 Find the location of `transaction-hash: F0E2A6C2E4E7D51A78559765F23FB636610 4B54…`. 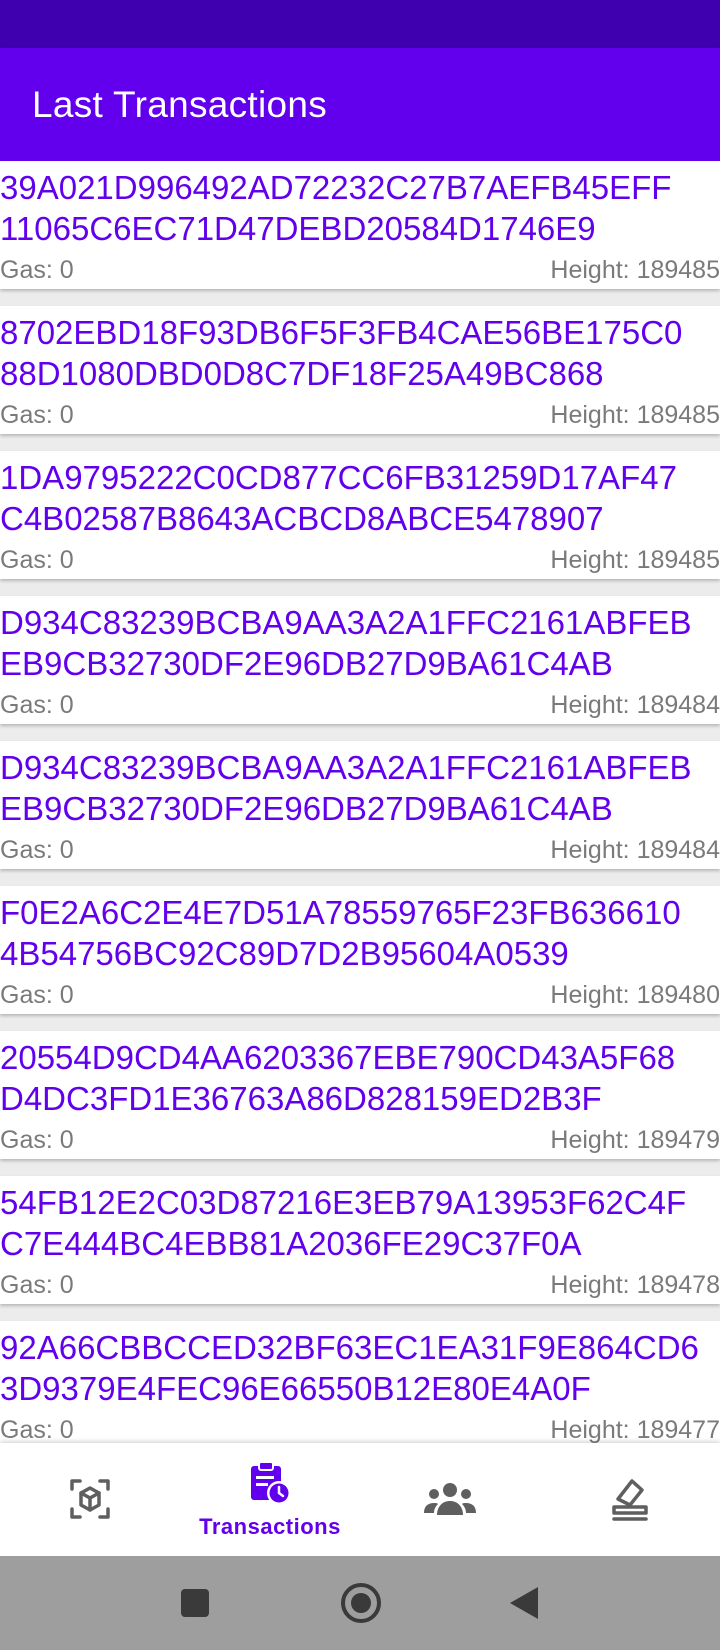

transaction-hash: F0E2A6C2E4E7D51A78559765F23FB636610 4B54… is located at coordinates (360, 933).